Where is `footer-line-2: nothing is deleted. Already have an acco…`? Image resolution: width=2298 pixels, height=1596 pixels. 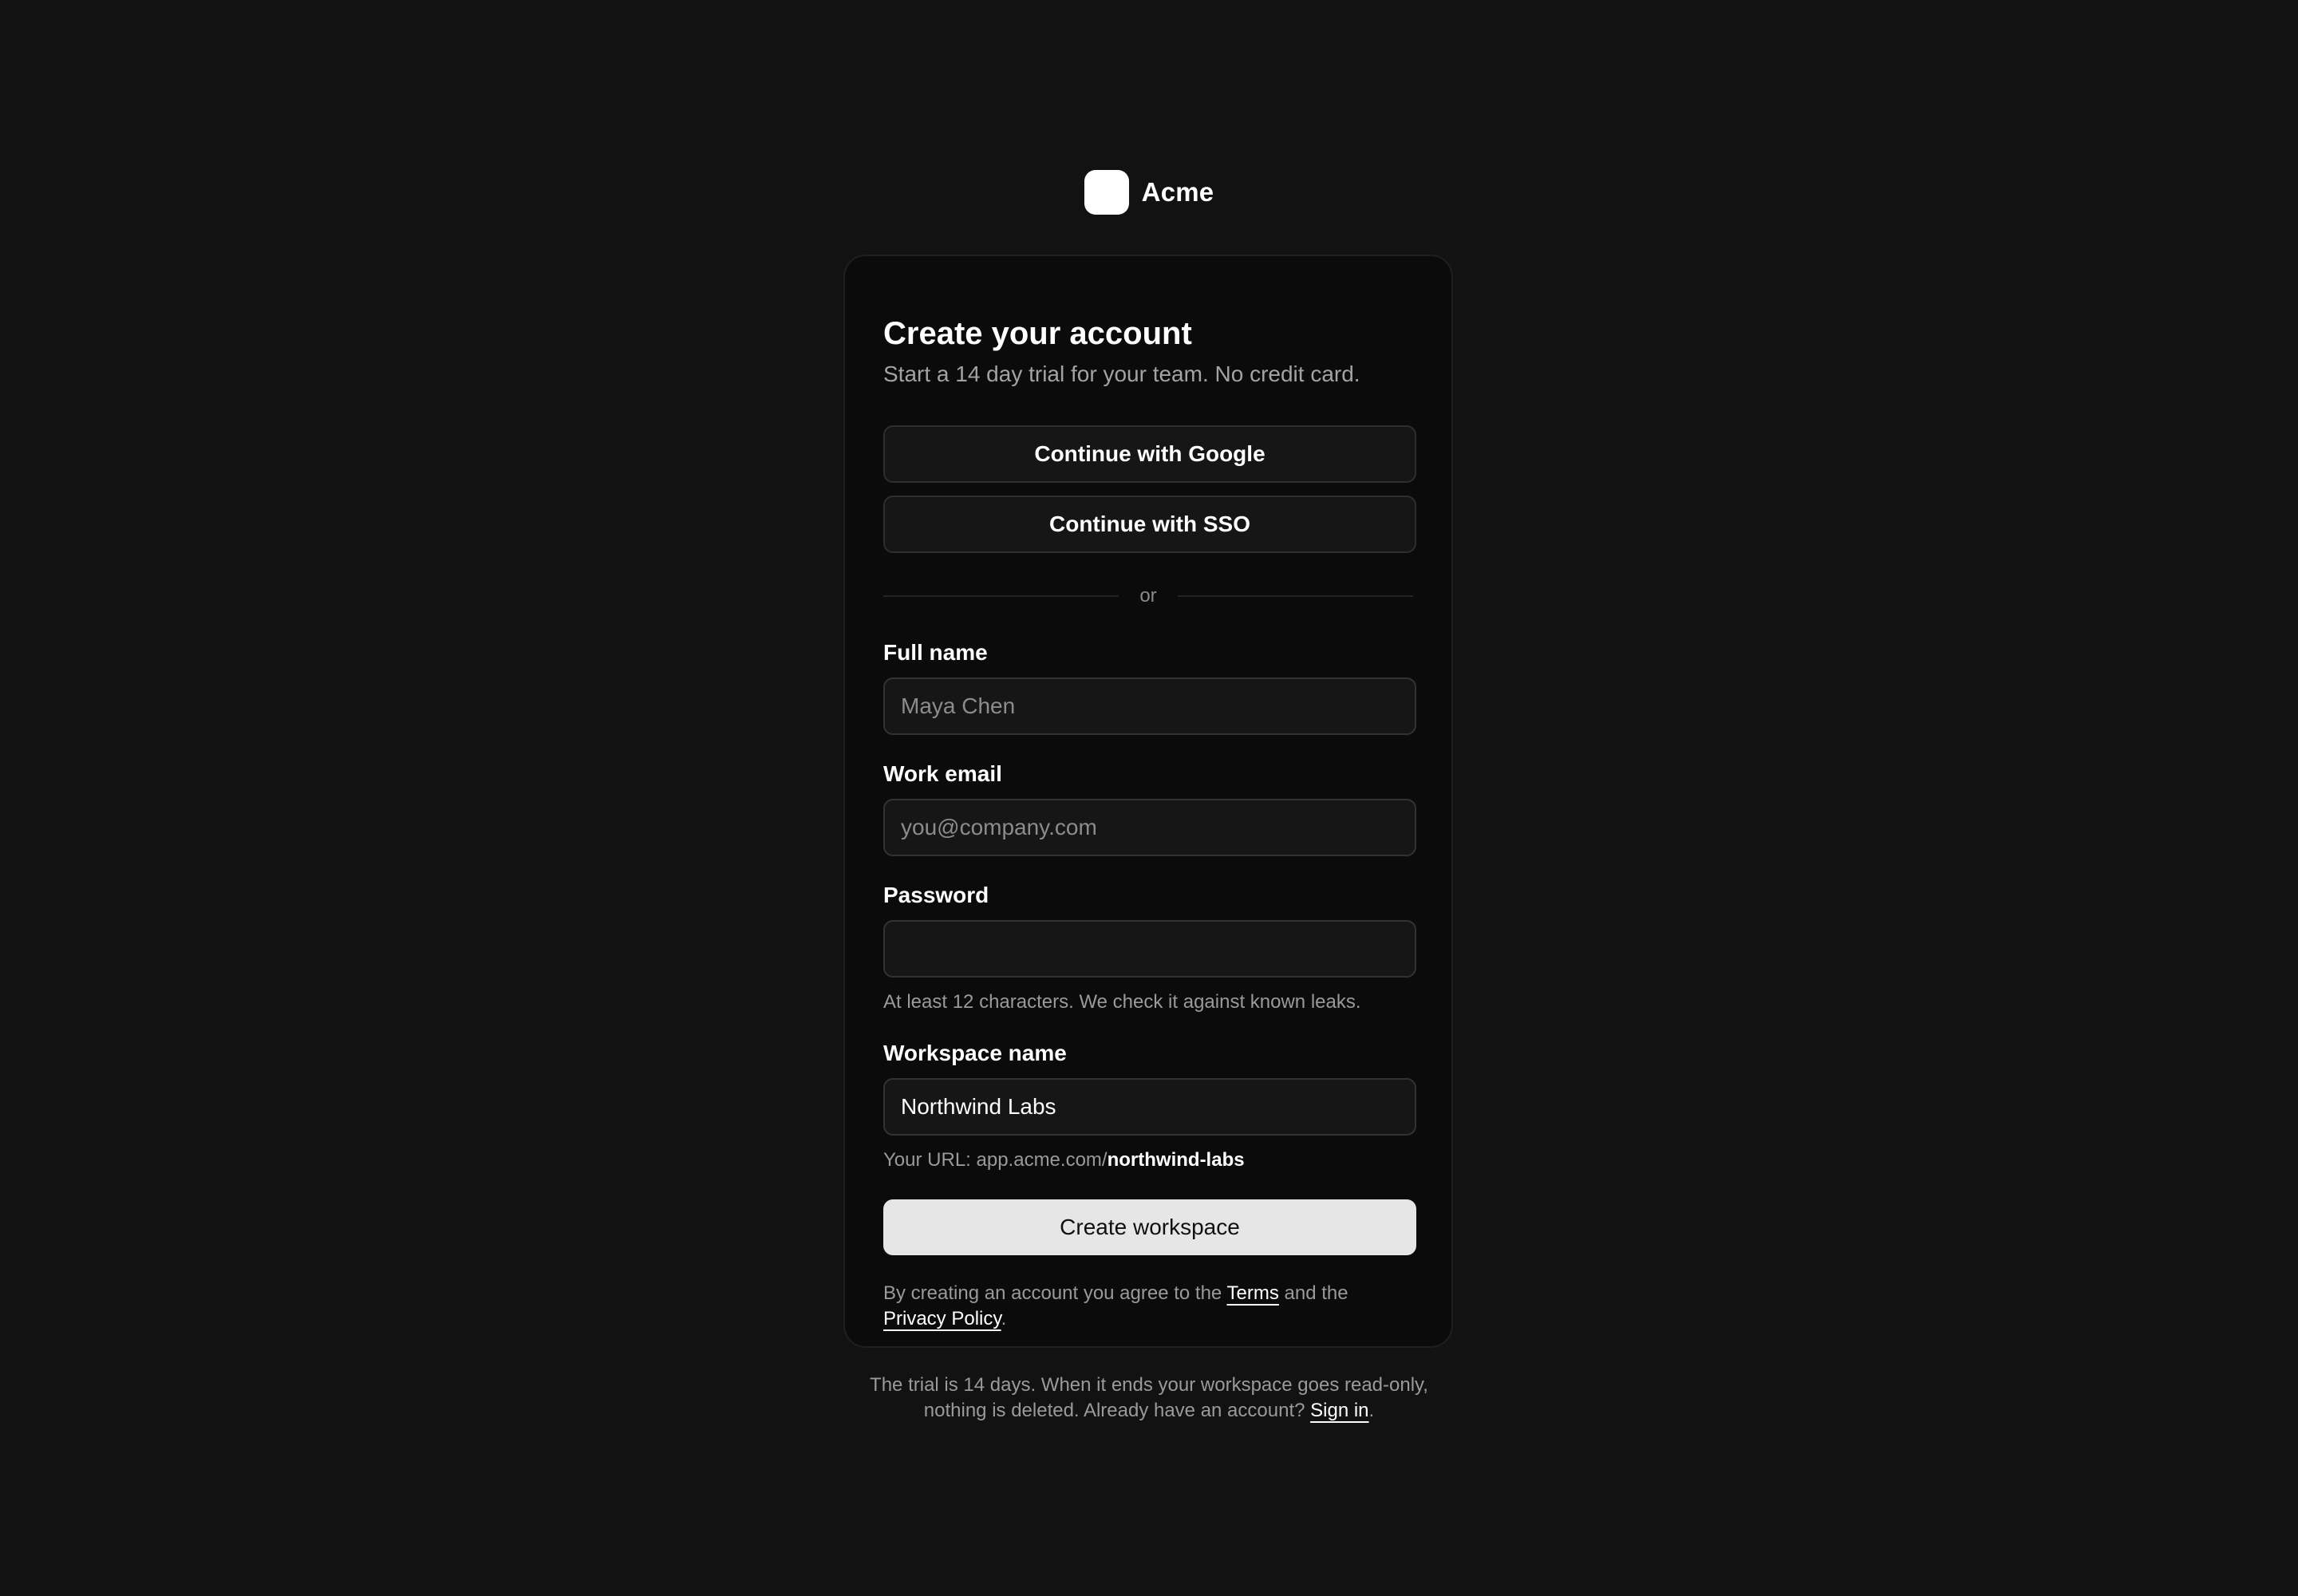 footer-line-2: nothing is deleted. Already have an acco… is located at coordinates (1149, 1411).